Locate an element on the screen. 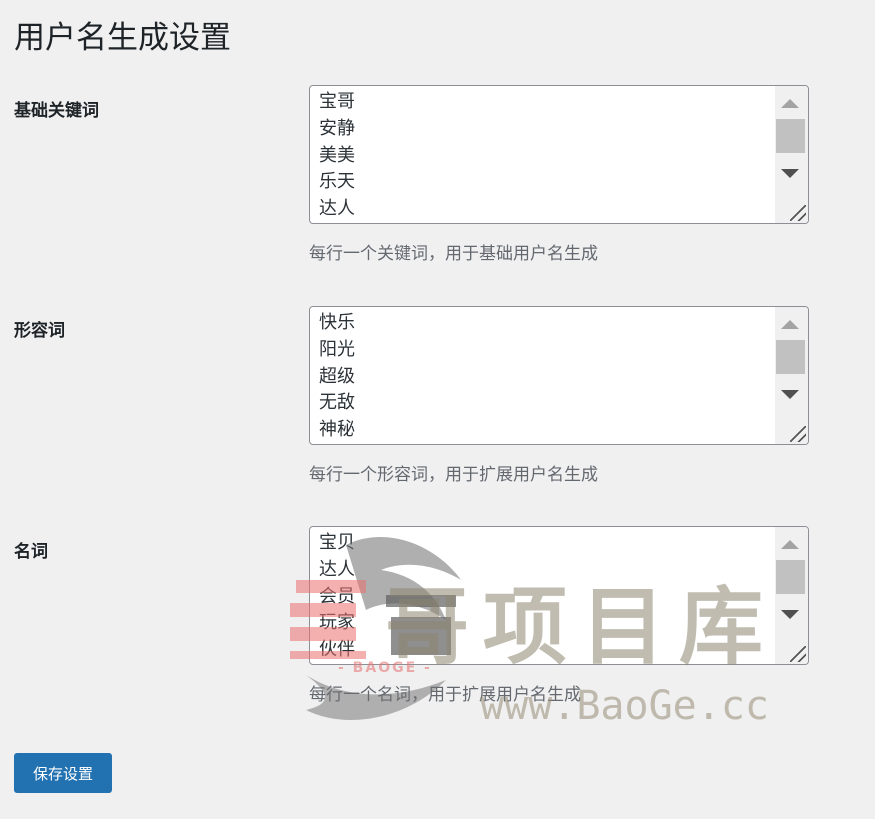  field-label-keywords: 基础关键词 is located at coordinates (56, 111).